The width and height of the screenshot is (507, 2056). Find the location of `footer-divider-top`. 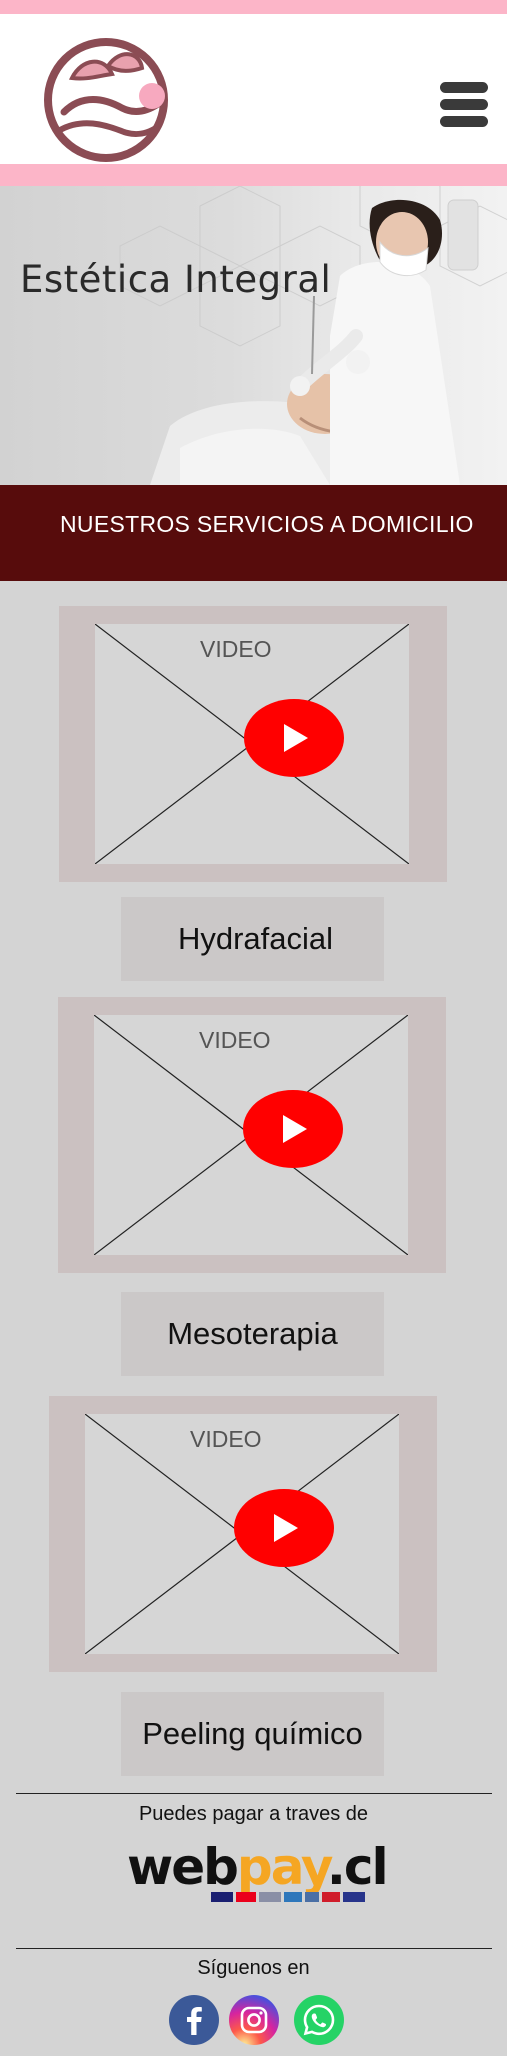

footer-divider-top is located at coordinates (254, 1793).